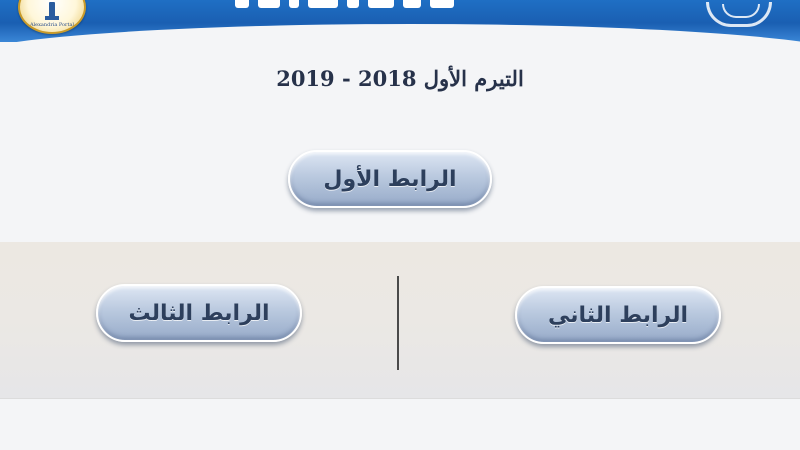 The width and height of the screenshot is (800, 450). I want to click on vertical-divider, so click(398, 323).